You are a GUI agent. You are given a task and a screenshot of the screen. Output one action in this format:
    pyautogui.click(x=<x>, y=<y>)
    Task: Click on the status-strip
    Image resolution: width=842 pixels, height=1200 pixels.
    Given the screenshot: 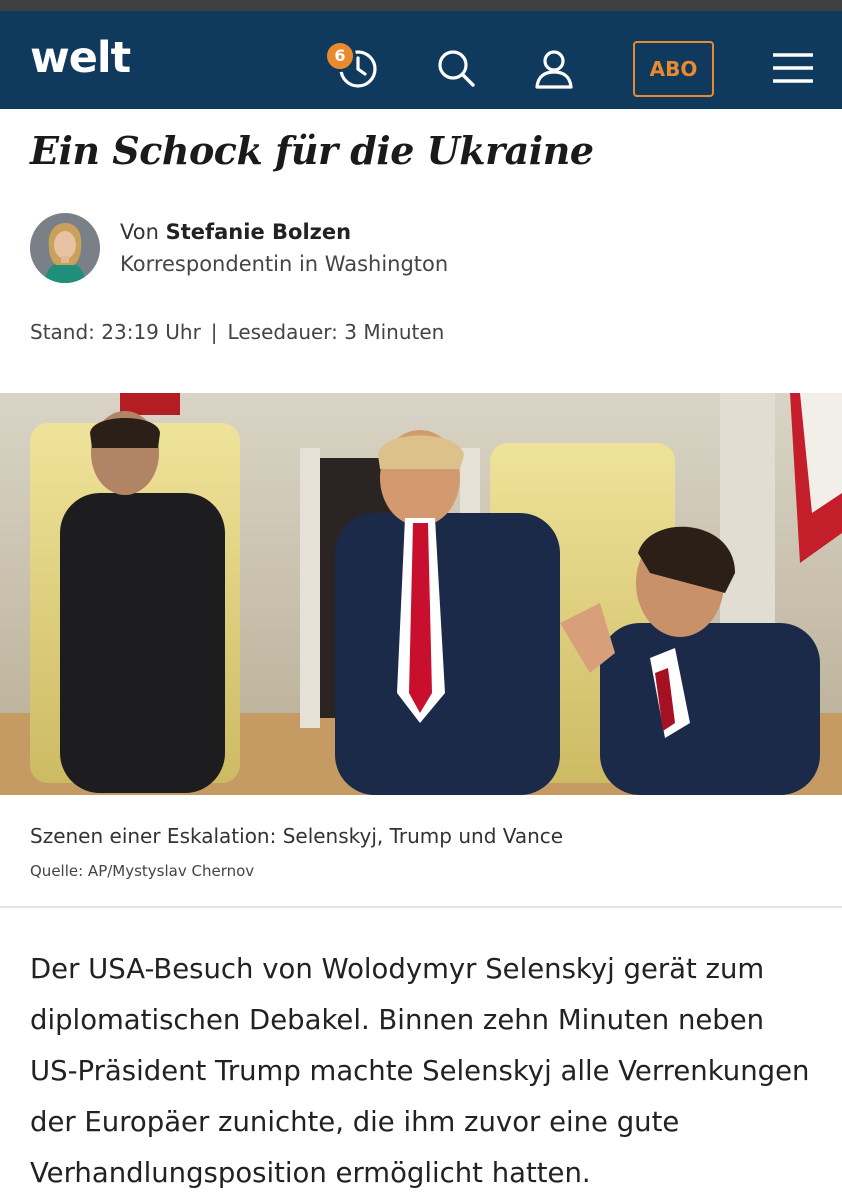 What is the action you would take?
    pyautogui.click(x=421, y=5)
    